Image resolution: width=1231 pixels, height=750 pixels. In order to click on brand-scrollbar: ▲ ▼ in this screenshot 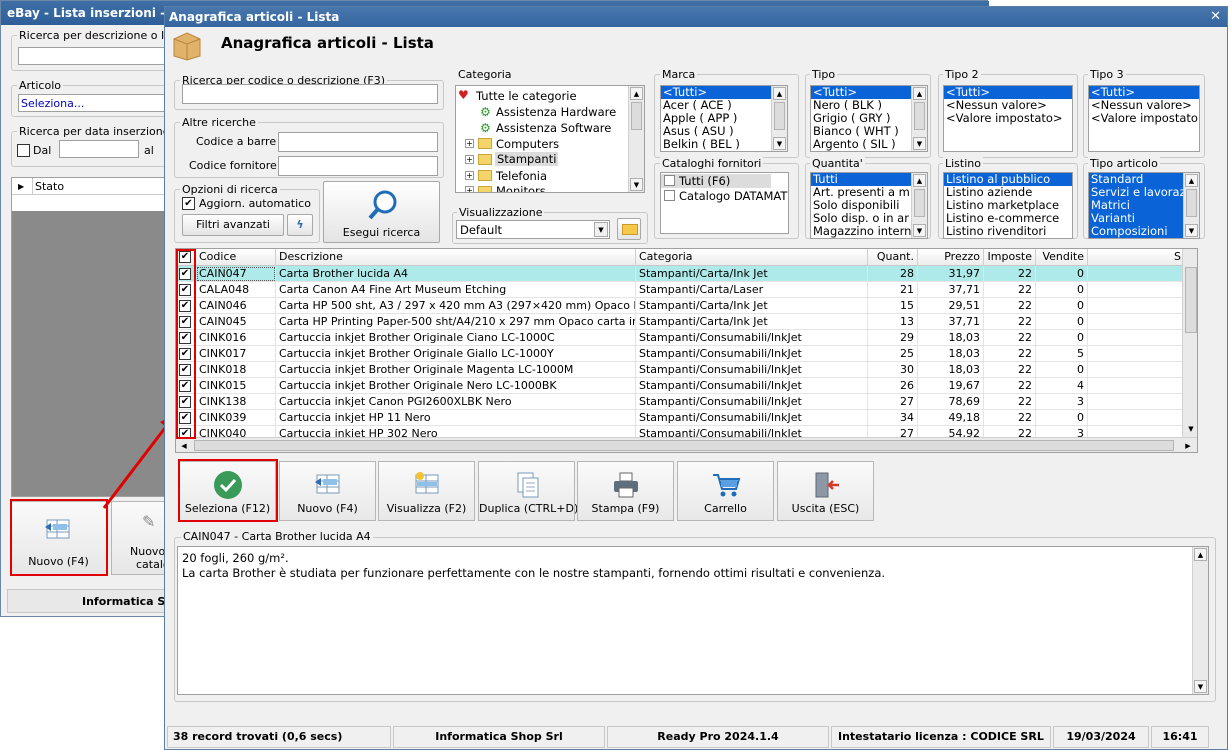, I will do `click(779, 118)`.